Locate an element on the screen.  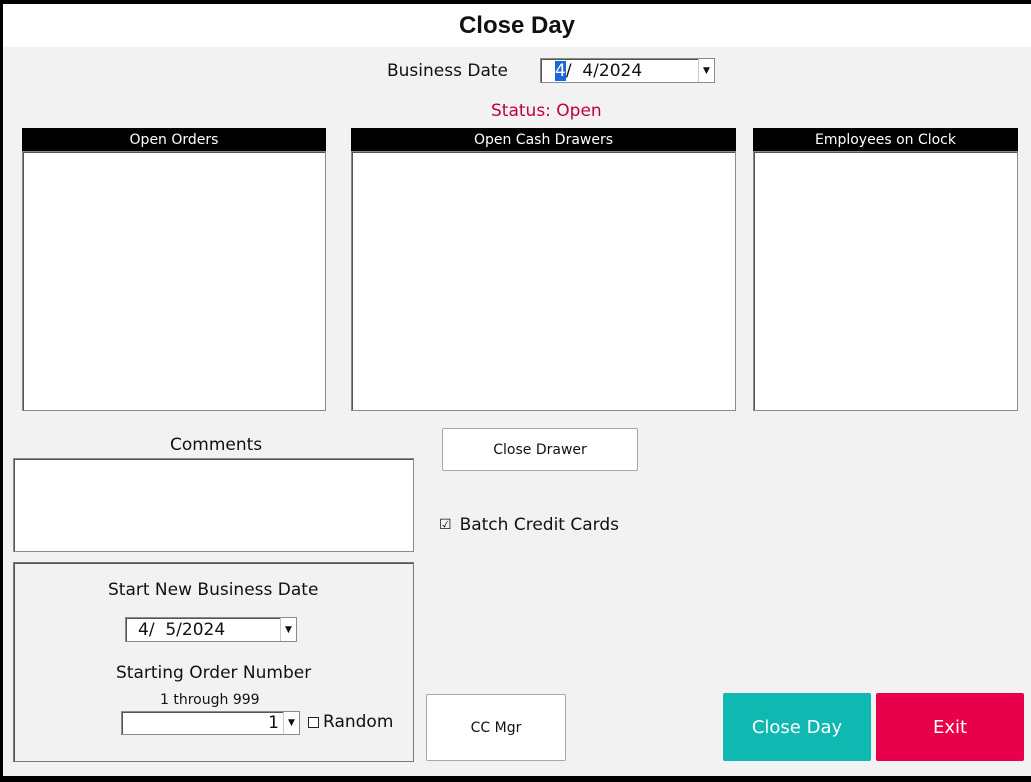
checkbox-unchecked-icon is located at coordinates (313, 722).